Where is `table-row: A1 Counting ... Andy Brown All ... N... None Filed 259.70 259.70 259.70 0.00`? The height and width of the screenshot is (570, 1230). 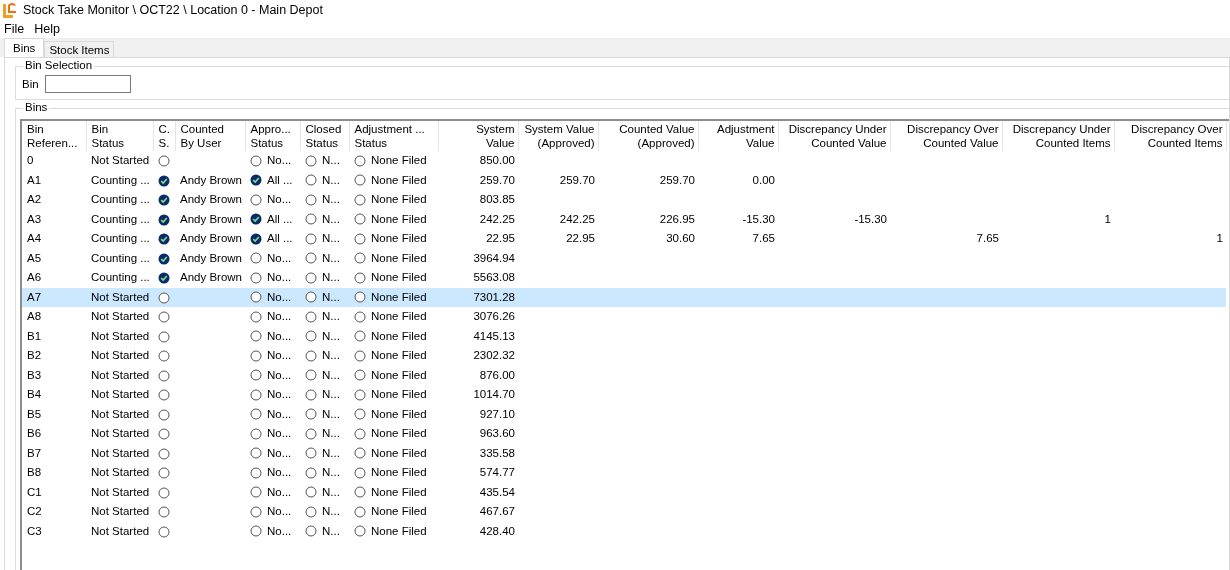 table-row: A1 Counting ... Andy Brown All ... N... None Filed 259.70 259.70 259.70 0.00 is located at coordinates (624, 180).